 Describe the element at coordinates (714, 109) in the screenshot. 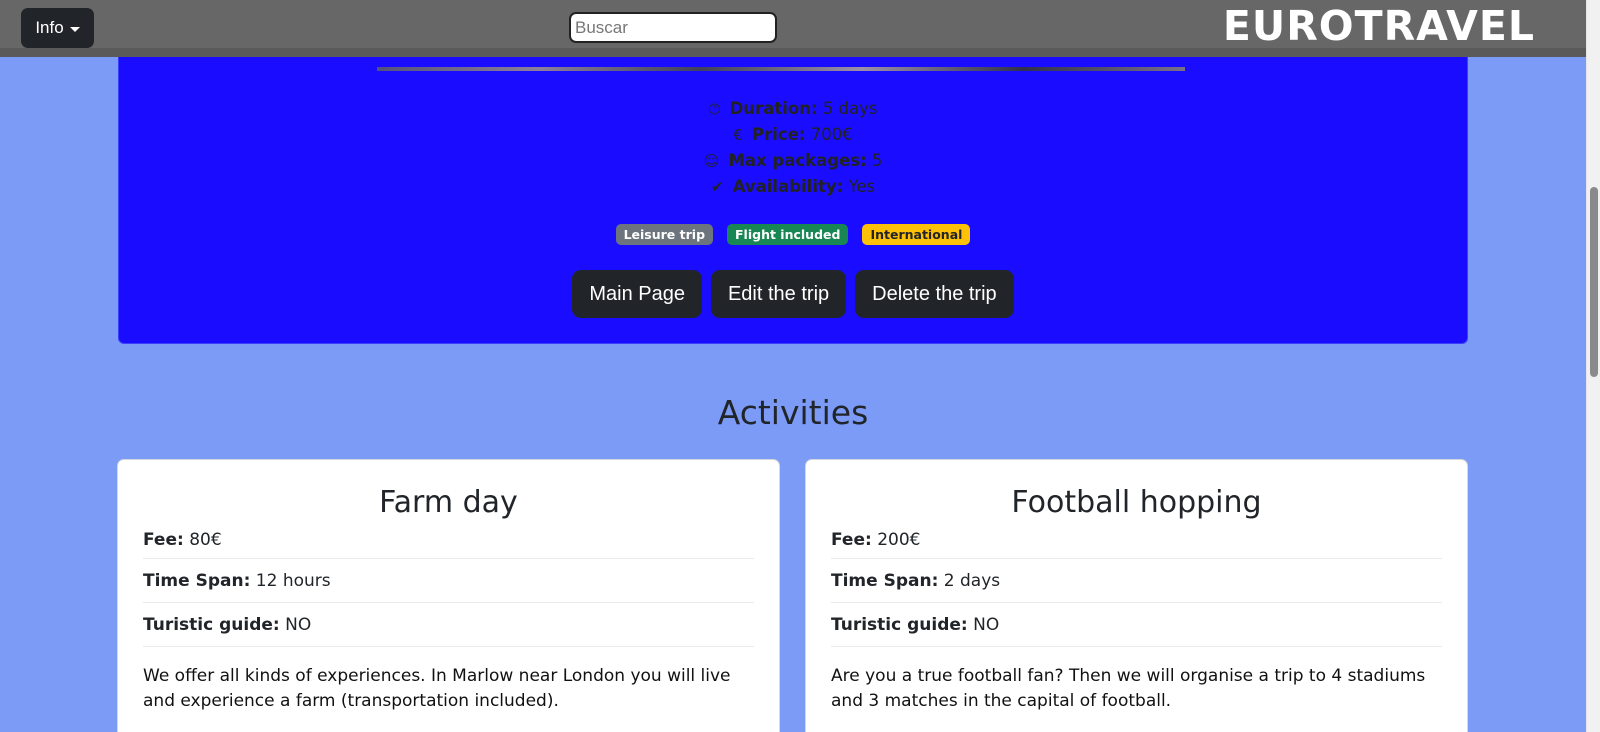

I see `clock-icon: 🕑︎` at that location.